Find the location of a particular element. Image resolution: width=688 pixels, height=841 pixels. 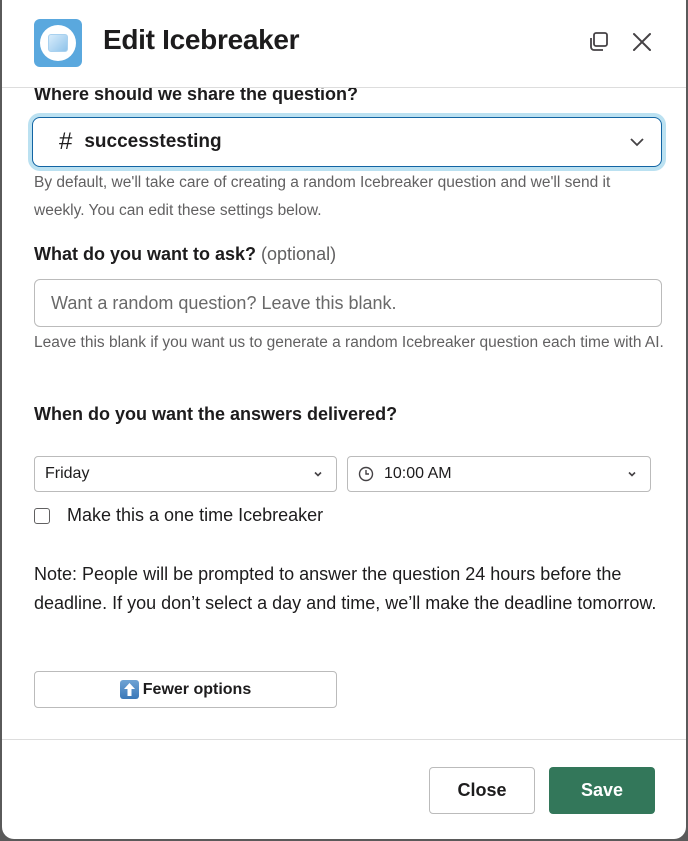

ice-cube-icon is located at coordinates (58, 43).